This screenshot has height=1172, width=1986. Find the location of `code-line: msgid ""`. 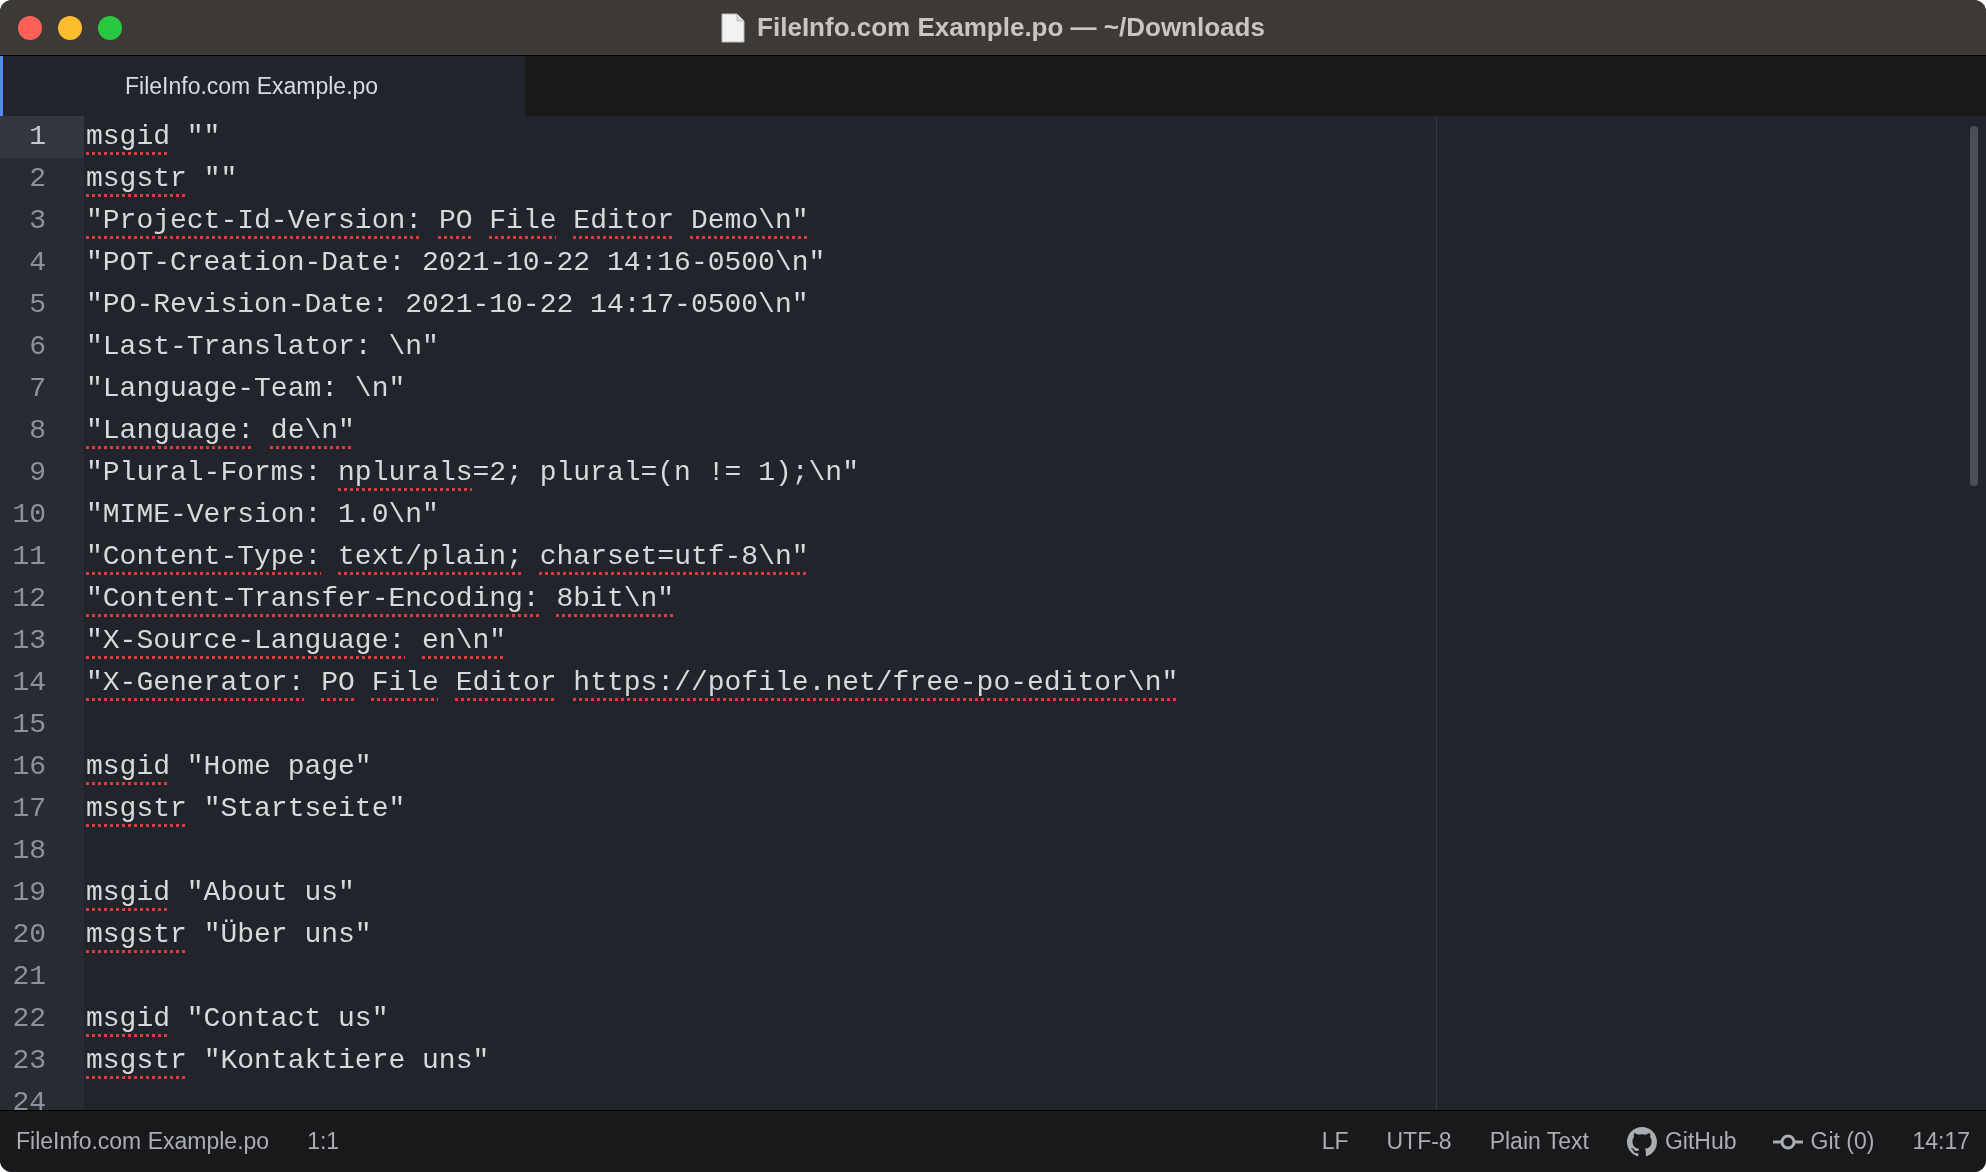

code-line: msgid "" is located at coordinates (153, 137).